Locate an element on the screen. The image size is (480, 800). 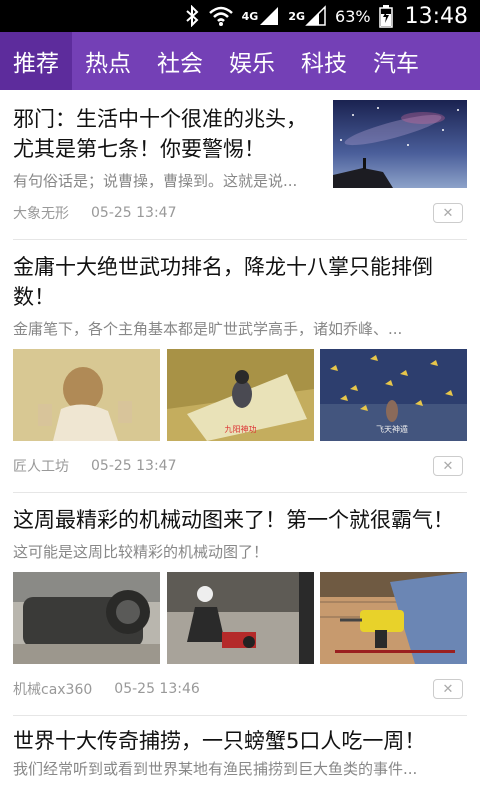
wifi-icon is located at coordinates (221, 16).